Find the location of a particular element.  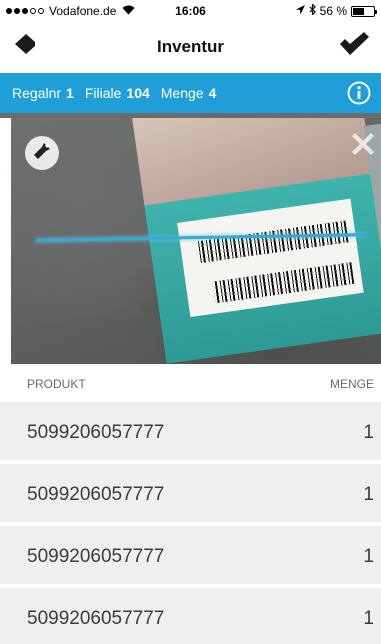

flashlight-button is located at coordinates (42, 153).